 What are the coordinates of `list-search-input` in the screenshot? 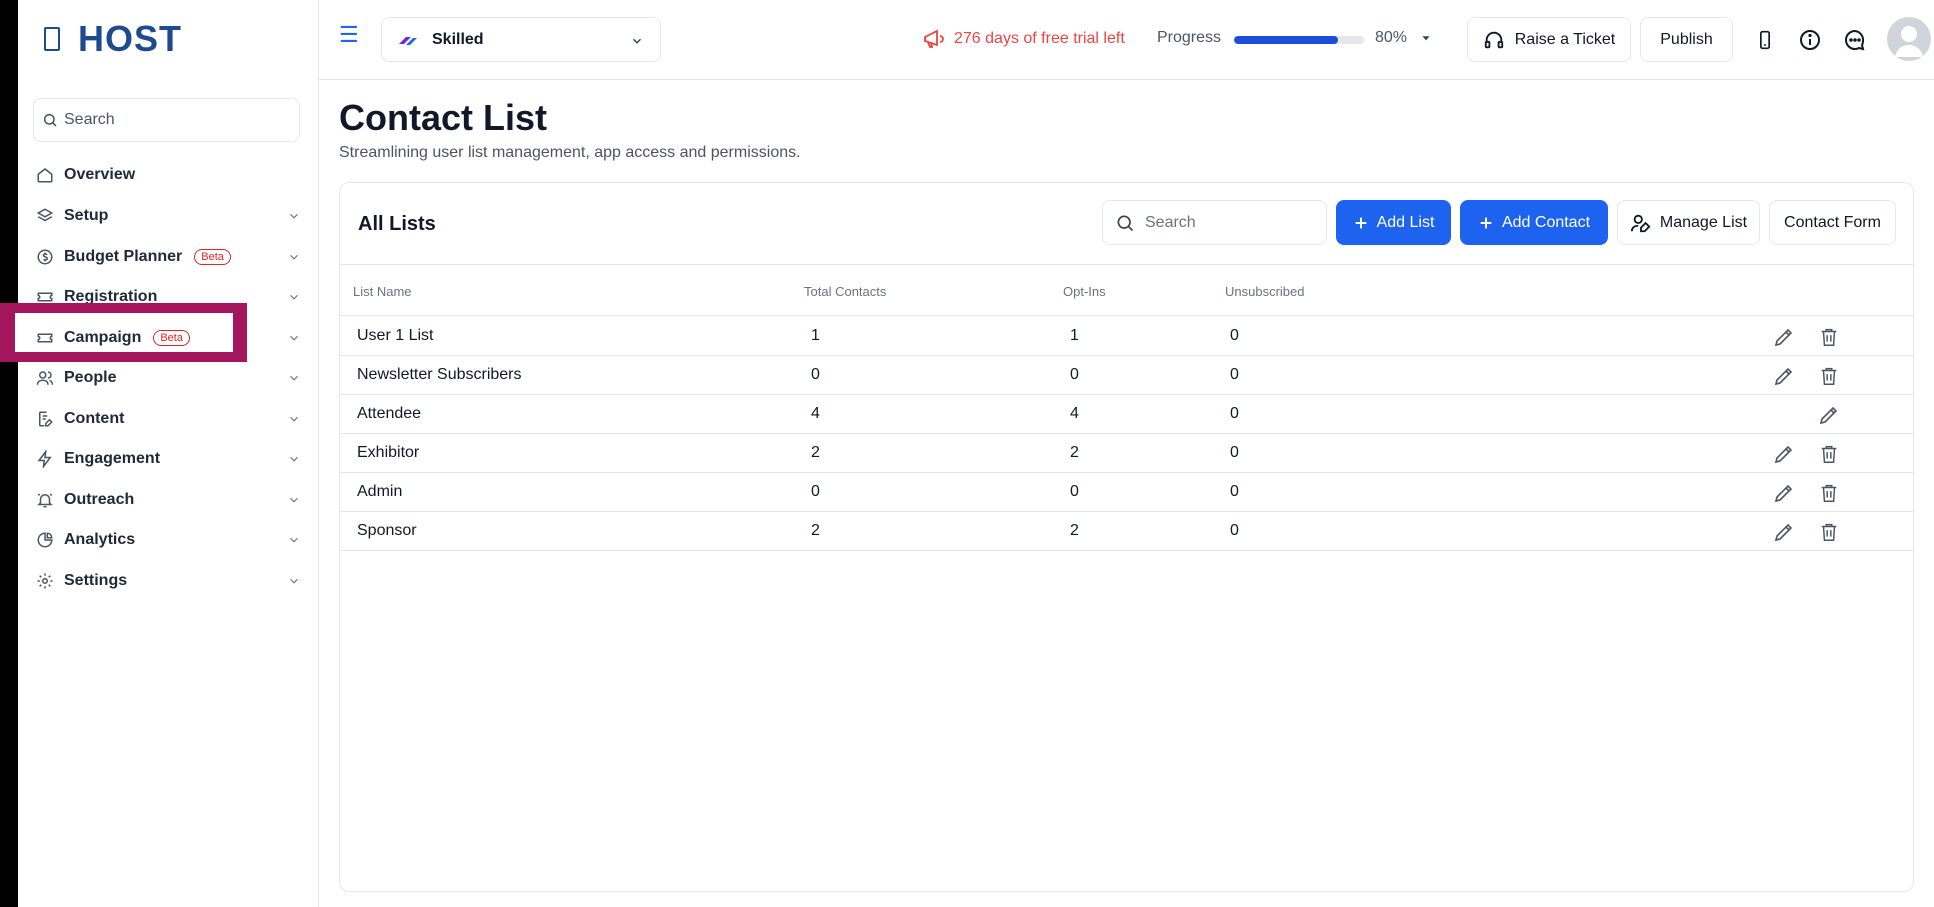 It's located at (1230, 222).